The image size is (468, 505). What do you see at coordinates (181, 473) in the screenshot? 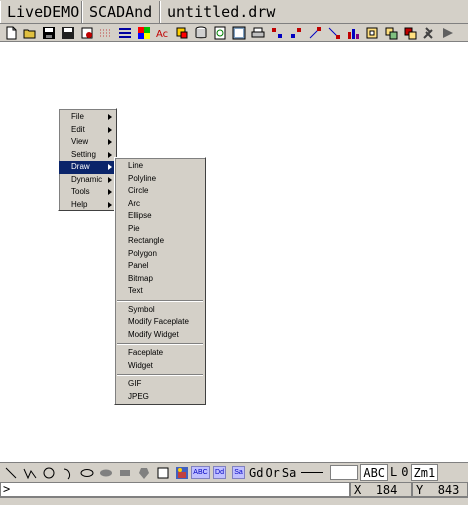
I see `bitmap-tool-icon` at bounding box center [181, 473].